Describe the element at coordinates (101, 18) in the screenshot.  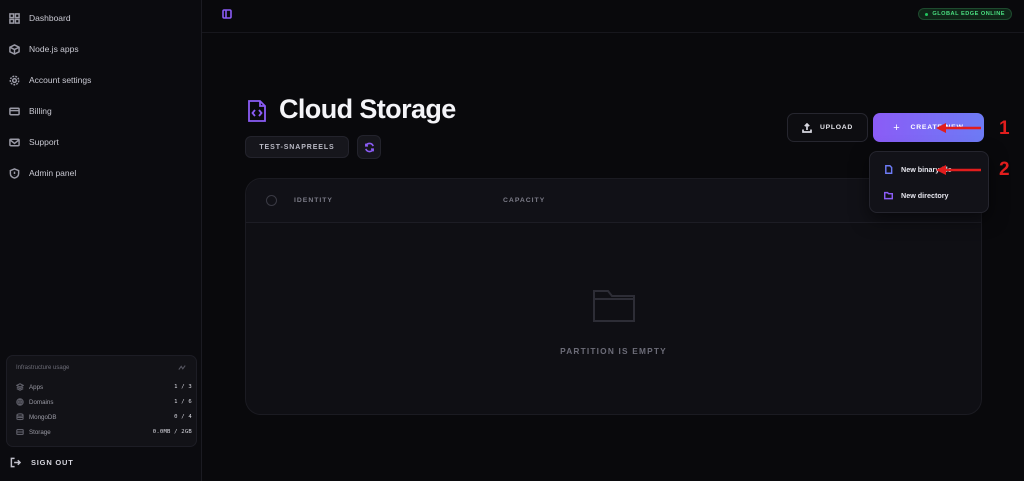
I see `sidebar-item-dashboard: Dashboard` at that location.